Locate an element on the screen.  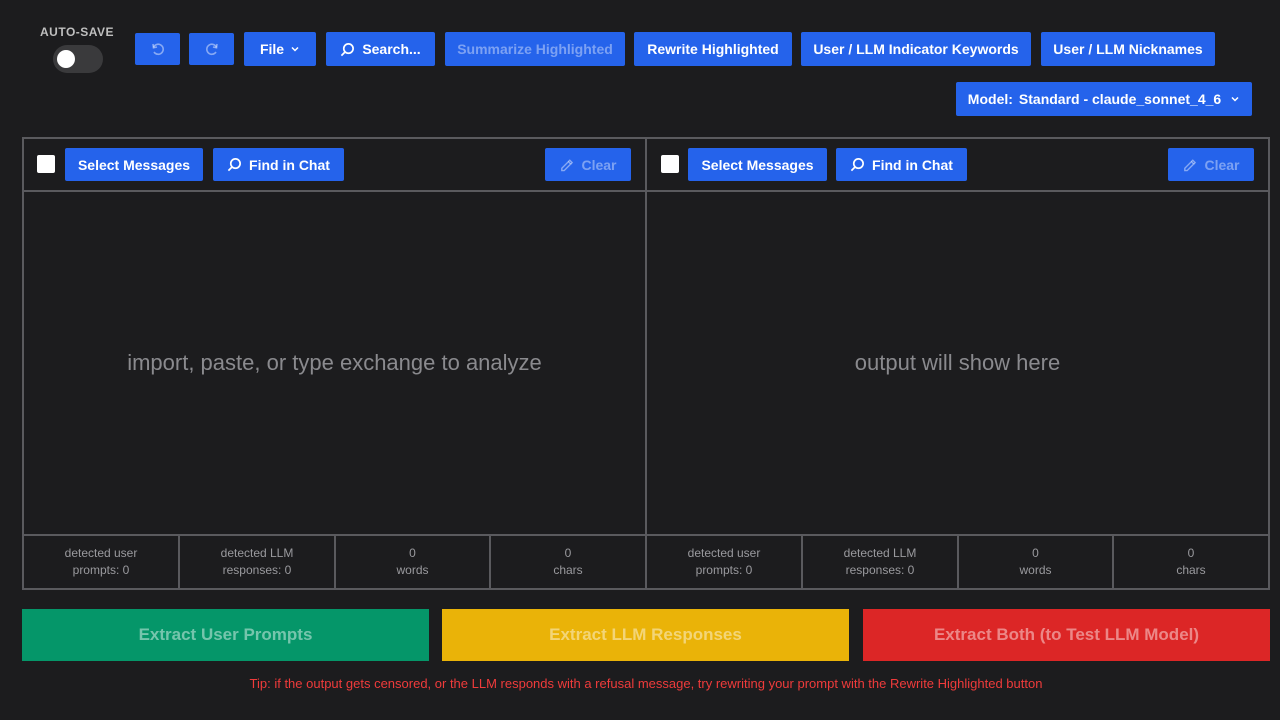
extract-llm-responses-label: Extract LLM Responses is located at coordinates (645, 634).